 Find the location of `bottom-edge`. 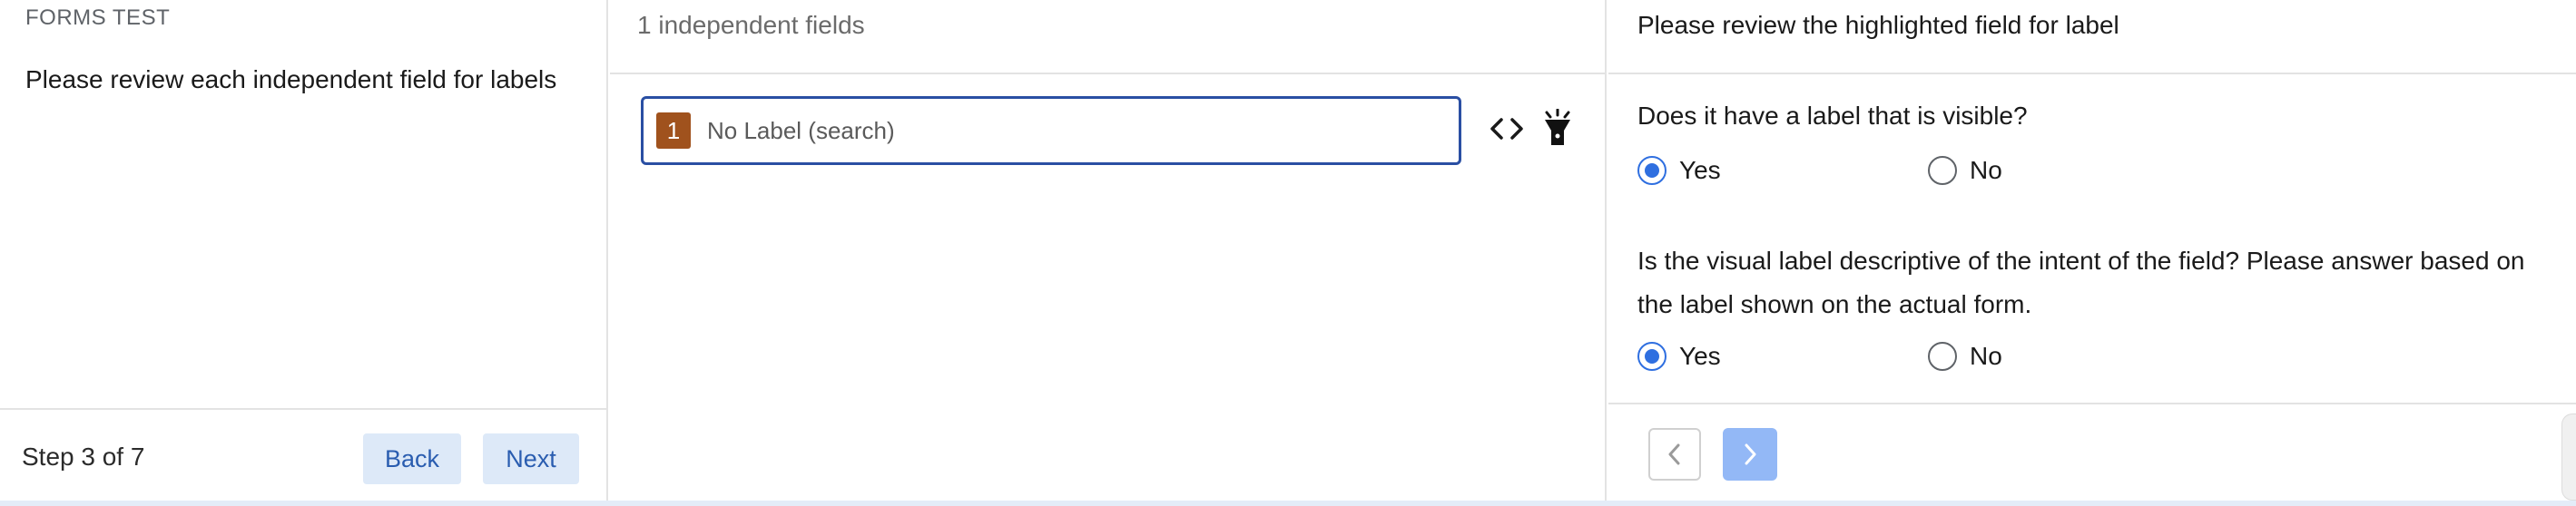

bottom-edge is located at coordinates (1288, 504).